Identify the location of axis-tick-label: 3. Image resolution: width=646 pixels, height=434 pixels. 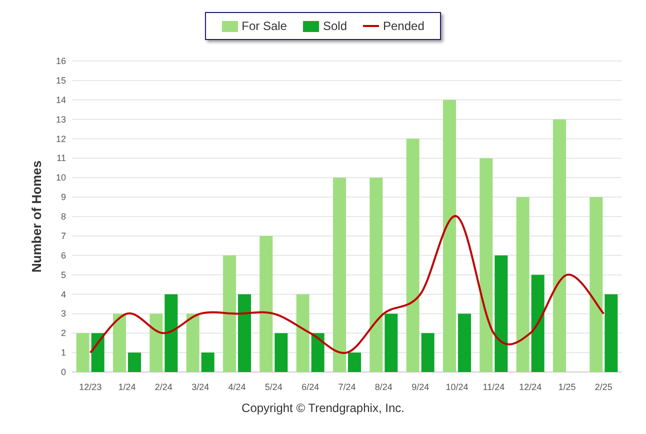
(63, 313).